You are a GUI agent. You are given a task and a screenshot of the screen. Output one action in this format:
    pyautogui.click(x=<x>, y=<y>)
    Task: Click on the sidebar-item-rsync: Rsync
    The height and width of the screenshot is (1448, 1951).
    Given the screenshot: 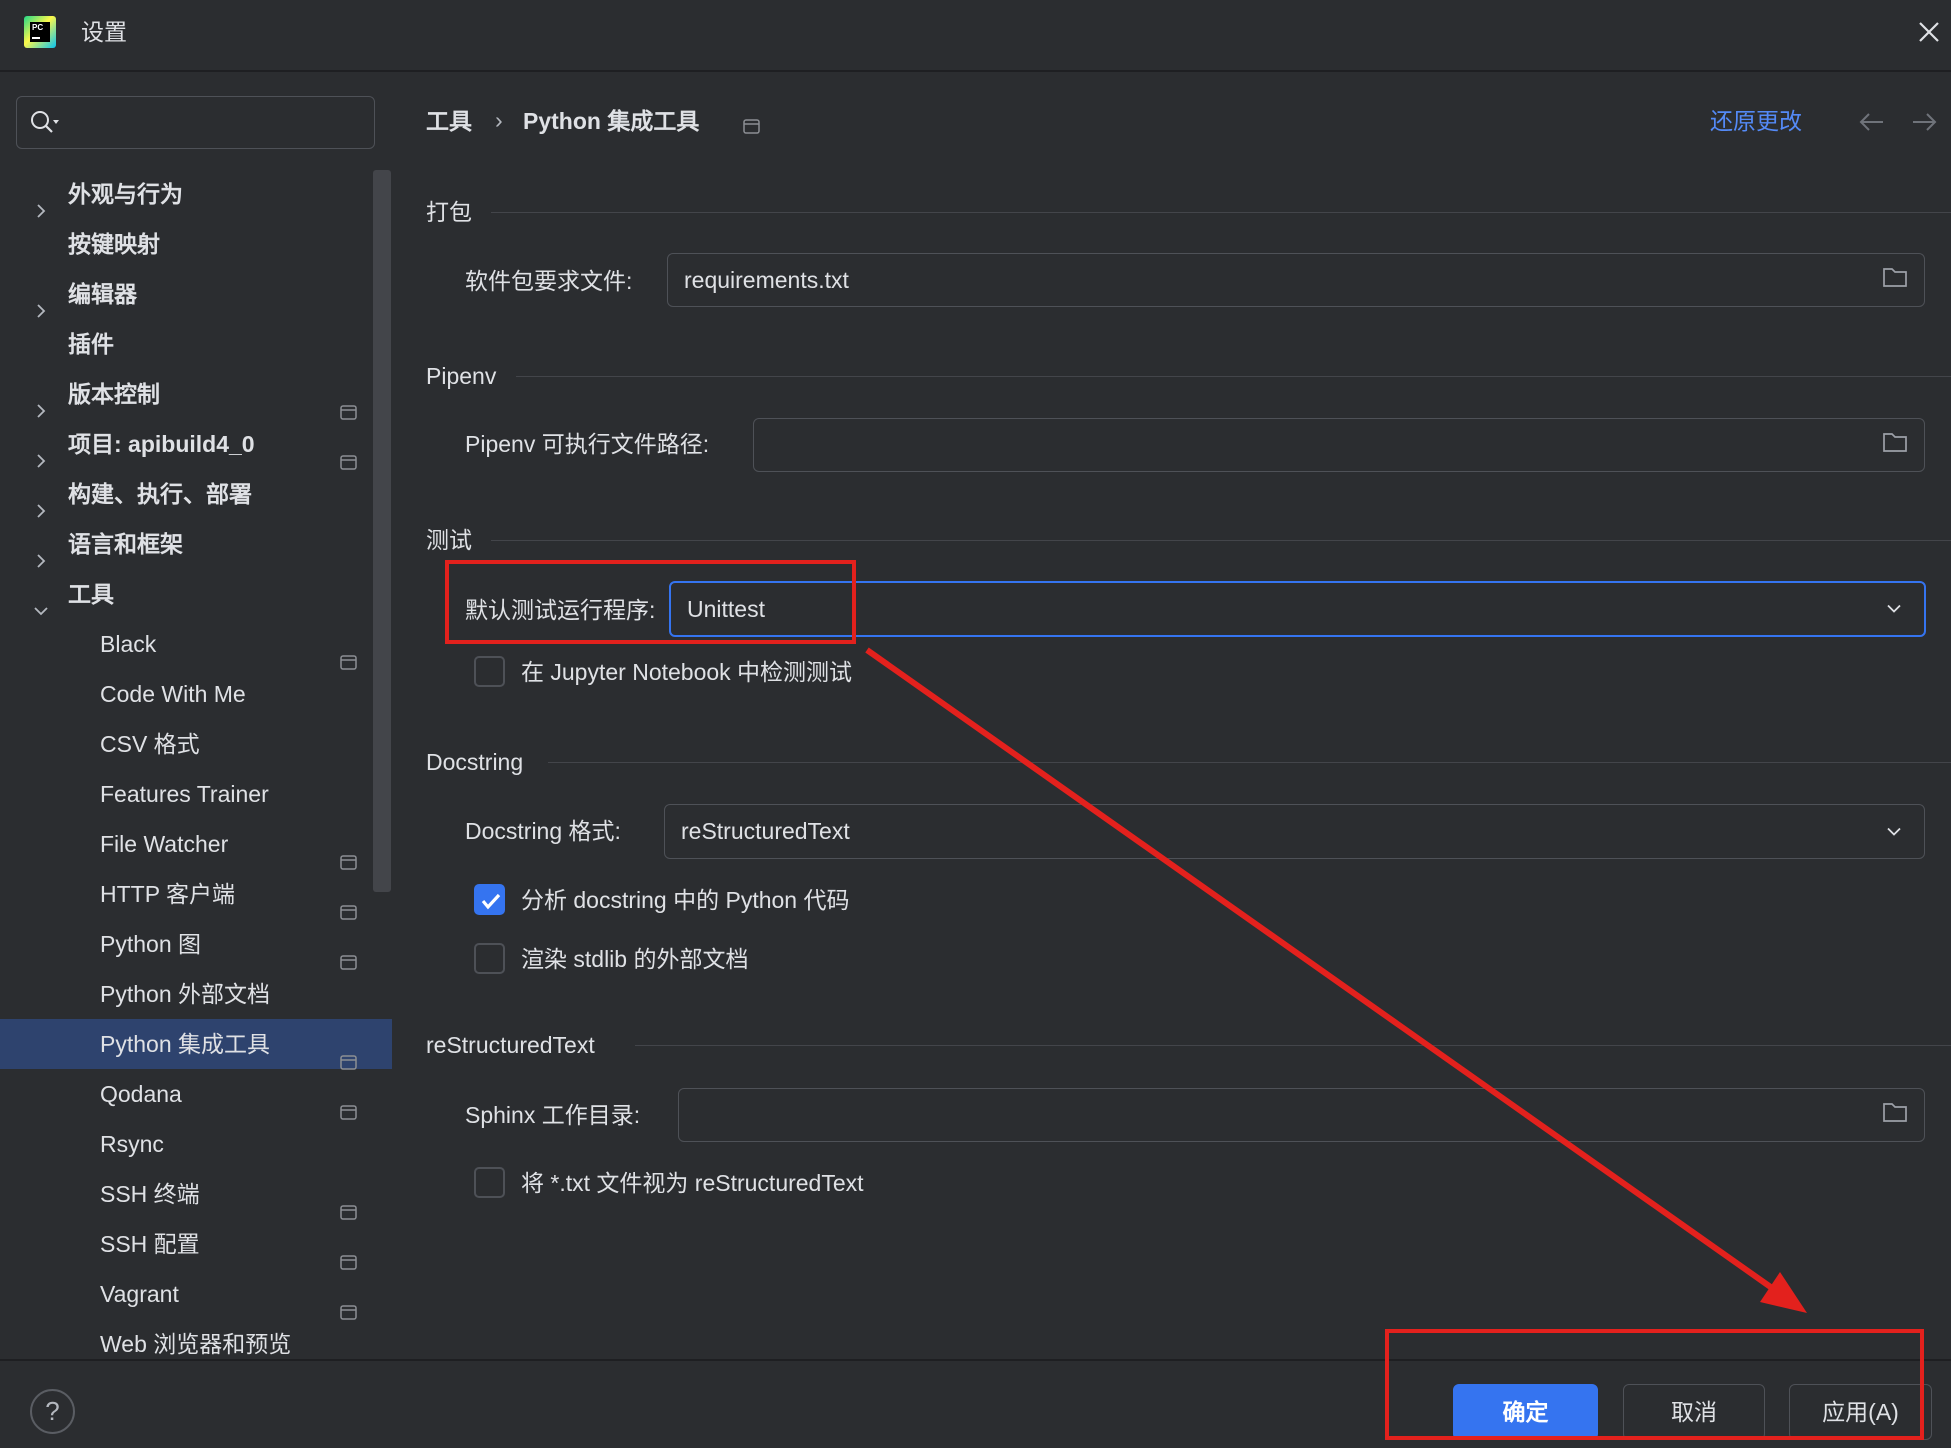 What is the action you would take?
    pyautogui.click(x=196, y=1144)
    